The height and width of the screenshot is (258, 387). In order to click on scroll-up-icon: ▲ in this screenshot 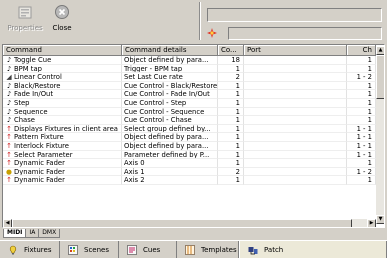, I will do `click(380, 50)`.